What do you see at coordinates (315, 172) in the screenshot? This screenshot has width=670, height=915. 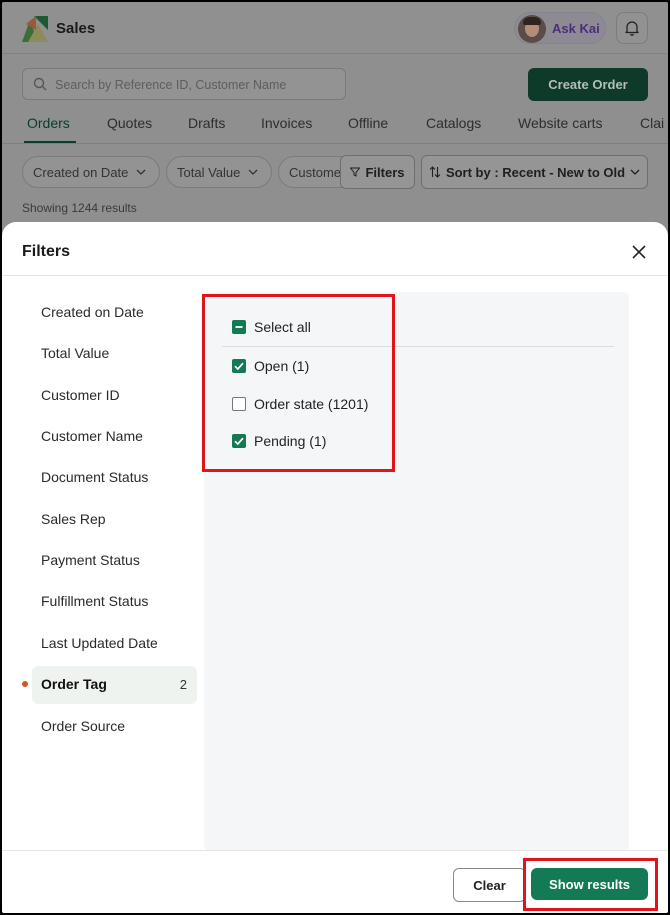 I see `chip-label: Custome` at bounding box center [315, 172].